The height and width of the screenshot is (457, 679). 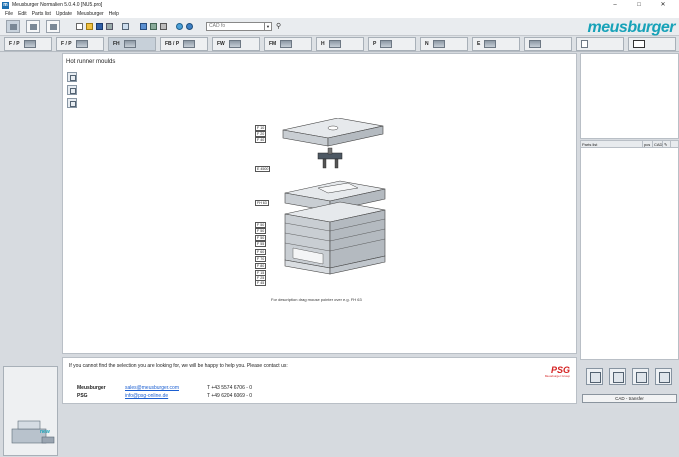 What do you see at coordinates (267, 26) in the screenshot?
I see `chevron-down-icon: ▼` at bounding box center [267, 26].